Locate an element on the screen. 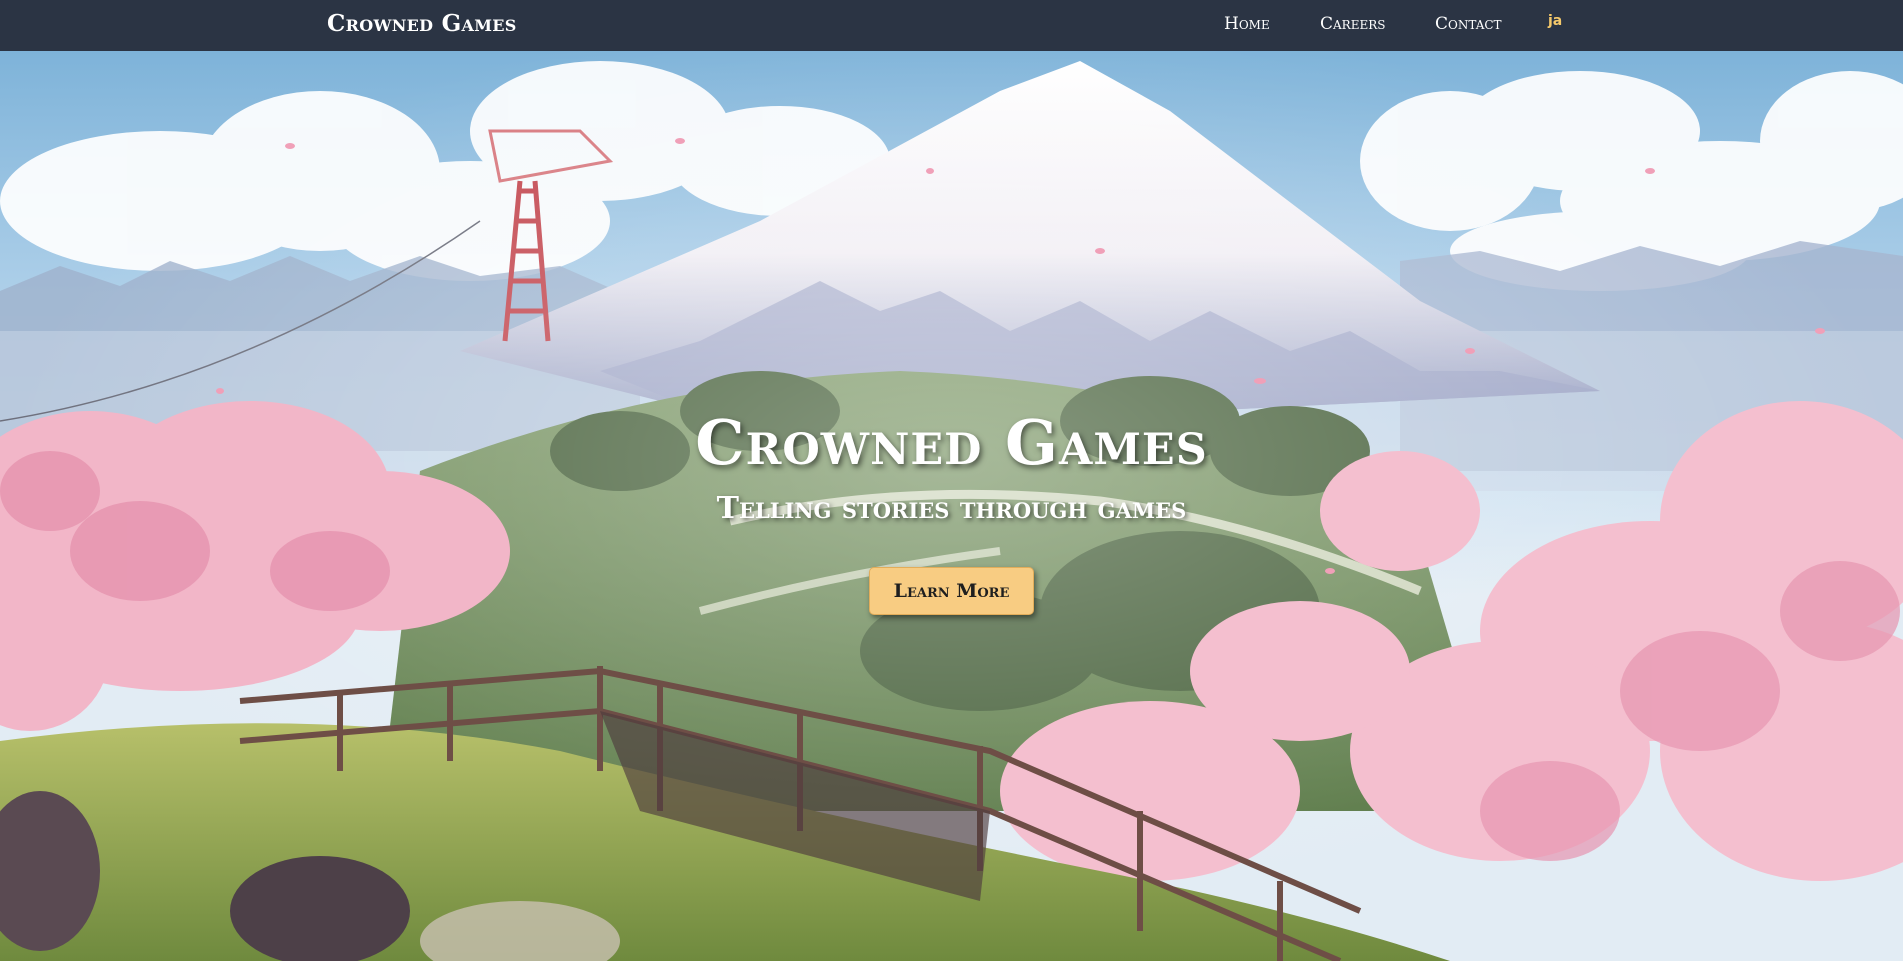 Image resolution: width=1903 pixels, height=961 pixels. nav-link-home: Home is located at coordinates (1247, 24).